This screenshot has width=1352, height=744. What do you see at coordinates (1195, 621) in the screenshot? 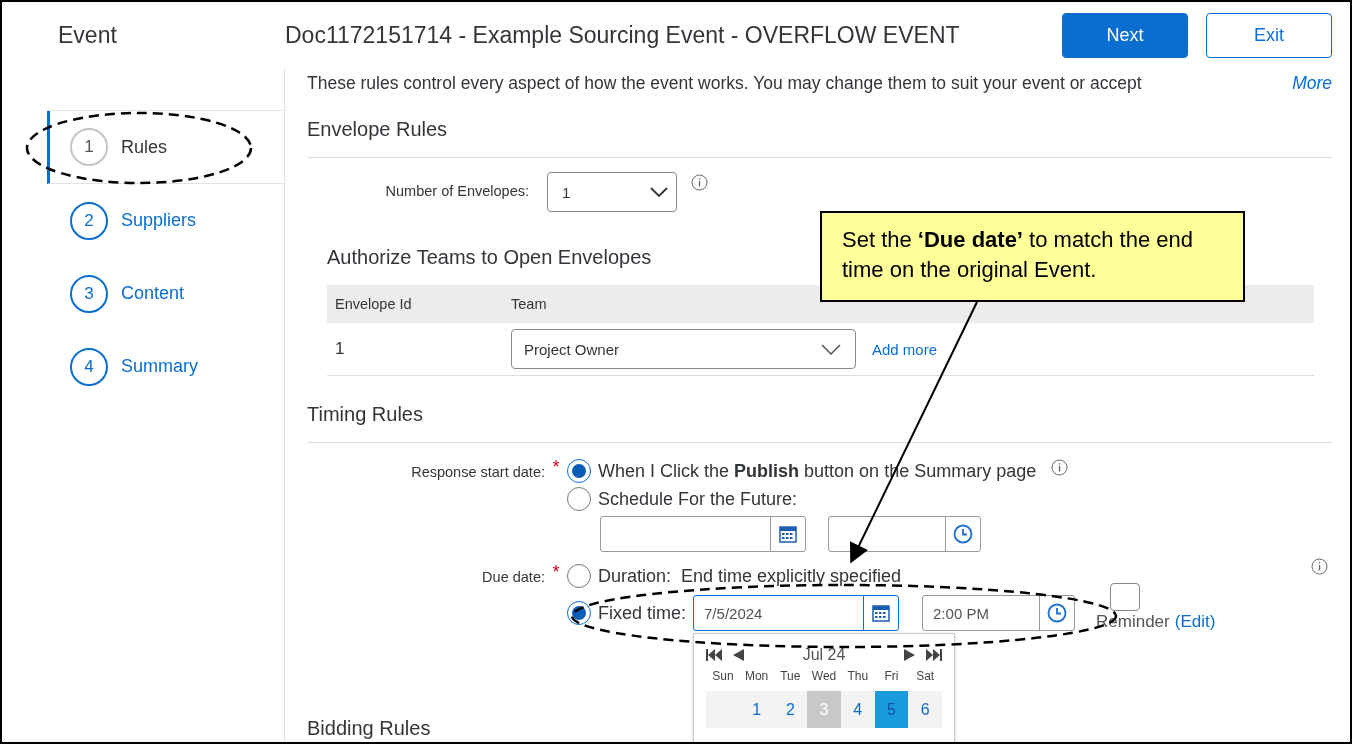
I see `edit-link: (Edit)` at bounding box center [1195, 621].